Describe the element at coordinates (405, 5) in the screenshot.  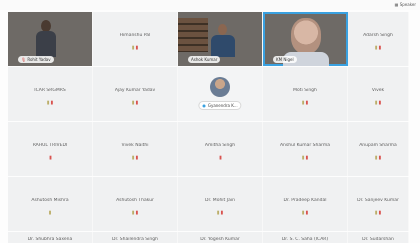
I see `speaker-view-button: ▦ Speaker` at that location.